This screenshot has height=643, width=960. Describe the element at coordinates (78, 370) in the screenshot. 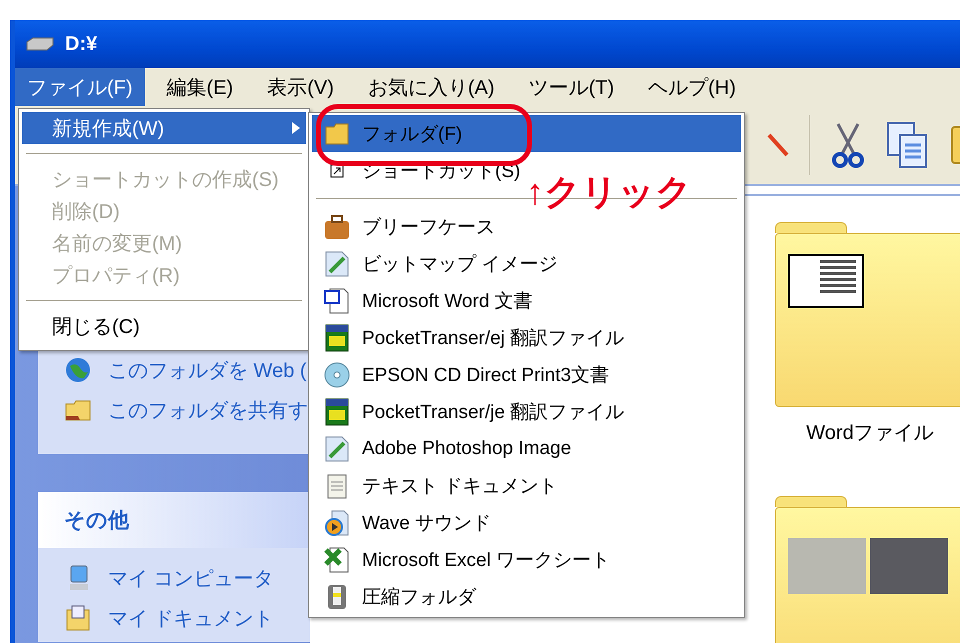

I see `globe-icon` at that location.